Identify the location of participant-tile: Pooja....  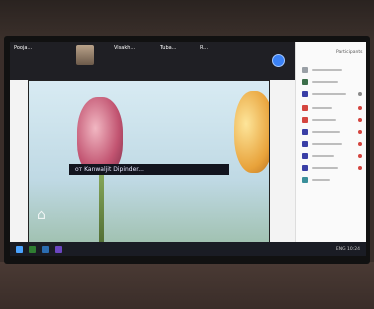
(35, 61).